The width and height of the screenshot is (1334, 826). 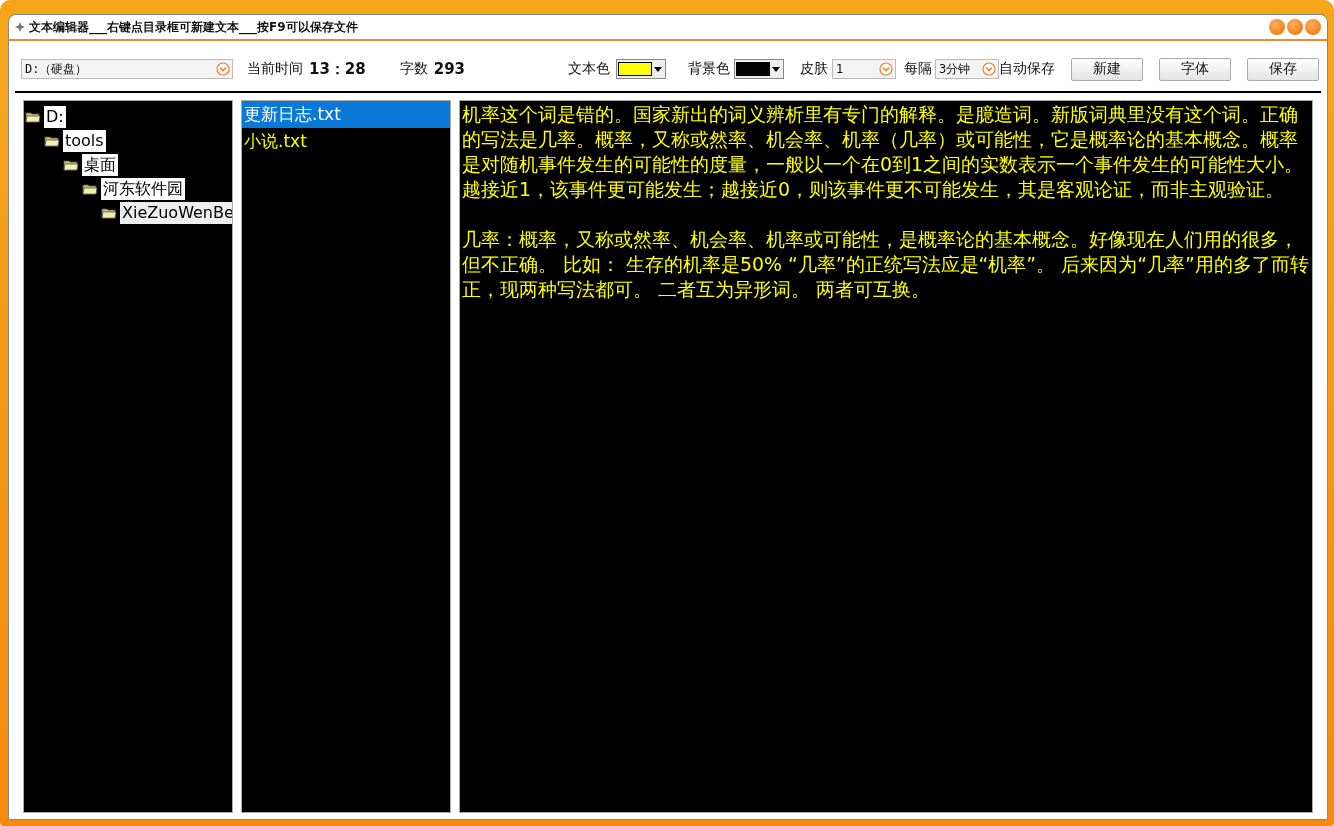 What do you see at coordinates (864, 69) in the screenshot?
I see `skin-dropdown: 1` at bounding box center [864, 69].